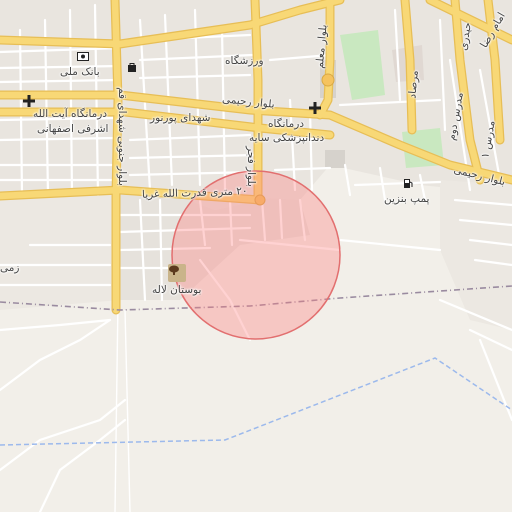 This screenshot has width=512, height=512. Describe the element at coordinates (177, 273) in the screenshot. I see `park-icon` at that location.